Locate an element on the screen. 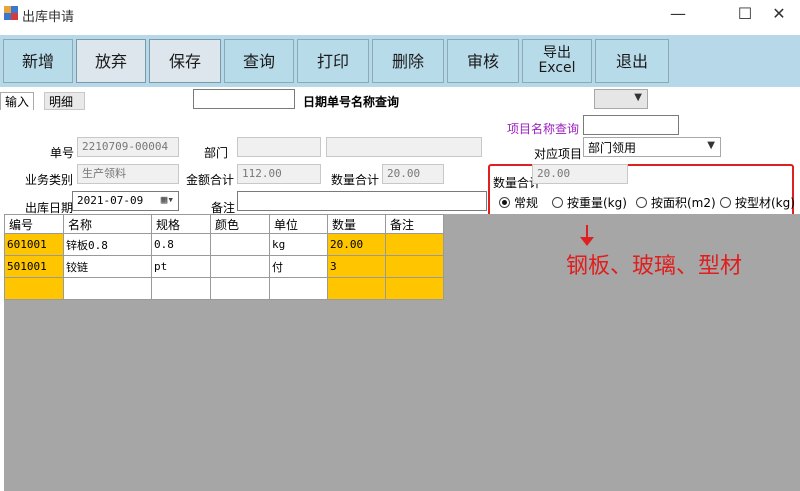  amount-total-label: 金额合计 is located at coordinates (210, 180).